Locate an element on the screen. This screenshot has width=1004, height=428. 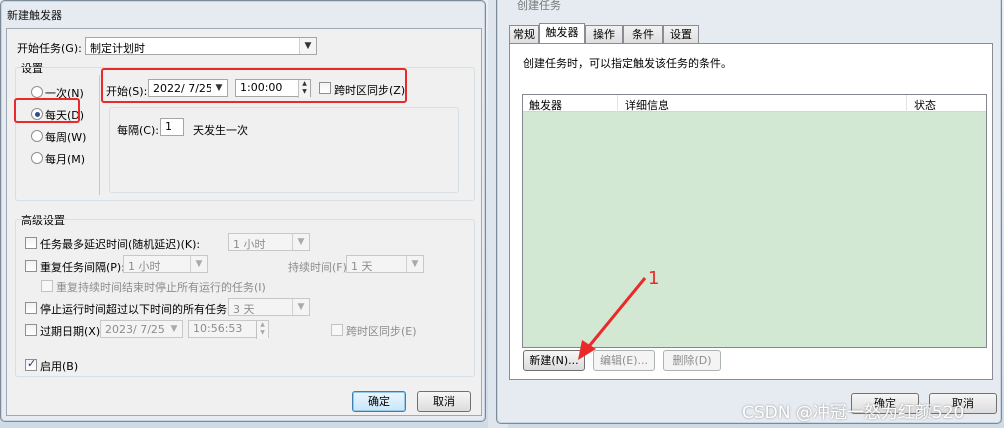
stop-long-checkbox is located at coordinates (31, 308).